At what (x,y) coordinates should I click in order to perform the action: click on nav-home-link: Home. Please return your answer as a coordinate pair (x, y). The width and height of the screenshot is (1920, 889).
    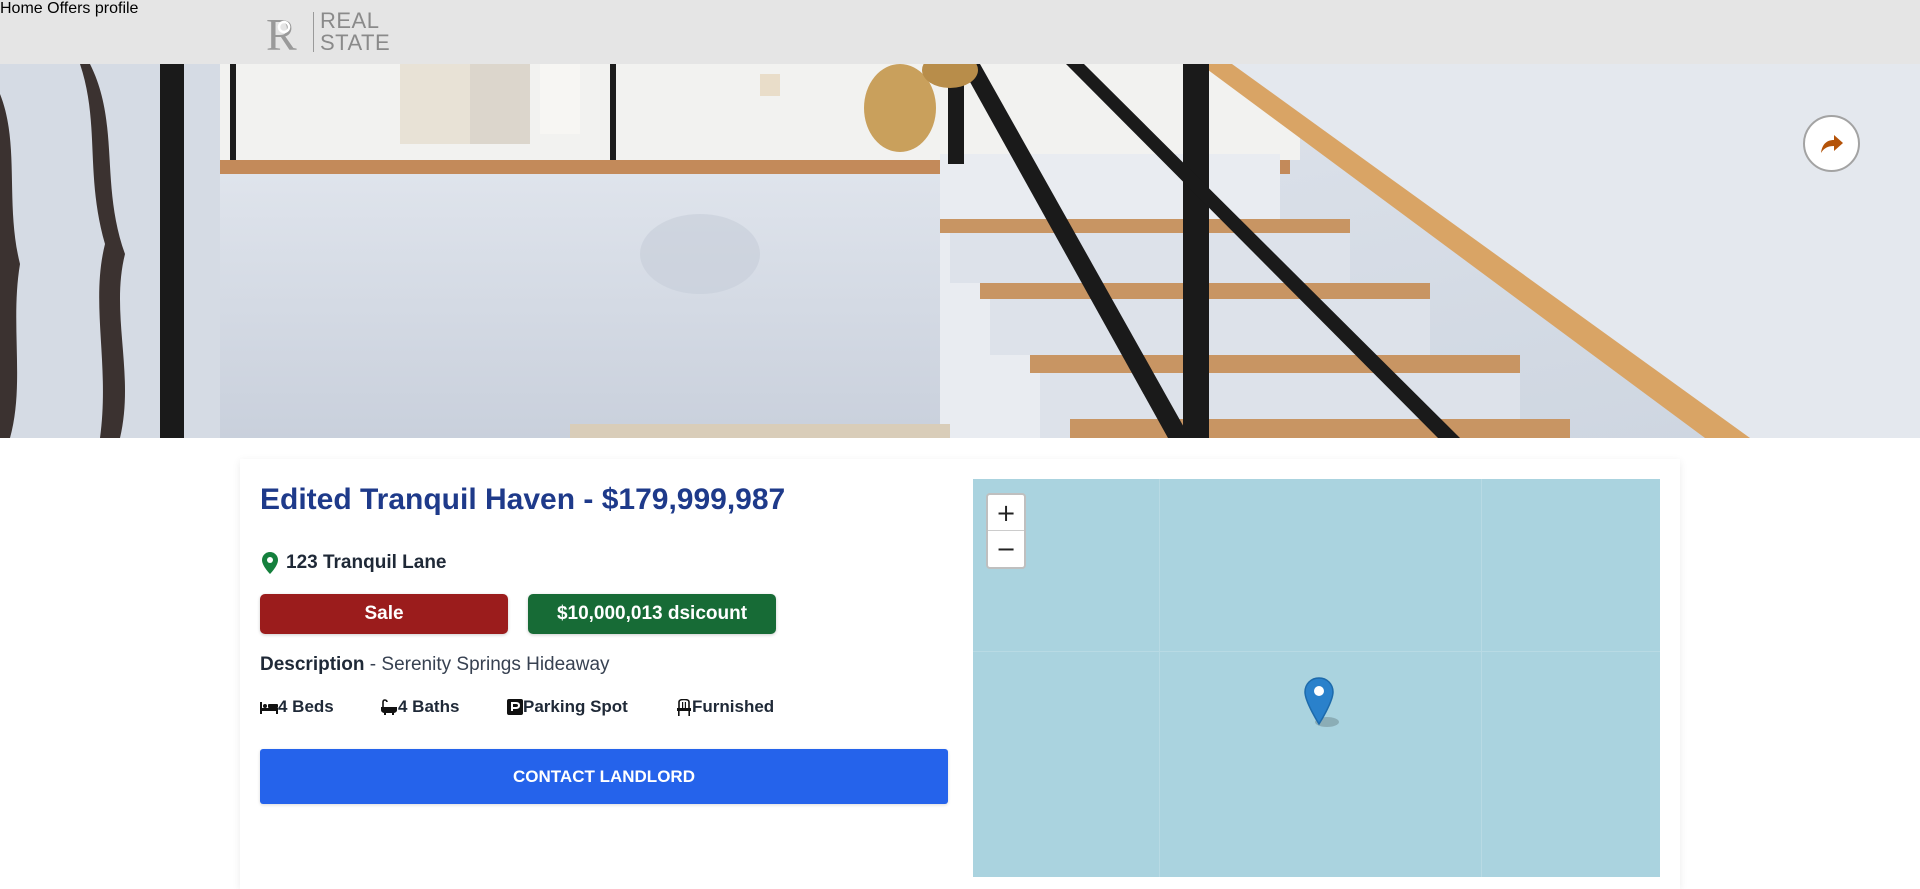
    Looking at the image, I should click on (21, 8).